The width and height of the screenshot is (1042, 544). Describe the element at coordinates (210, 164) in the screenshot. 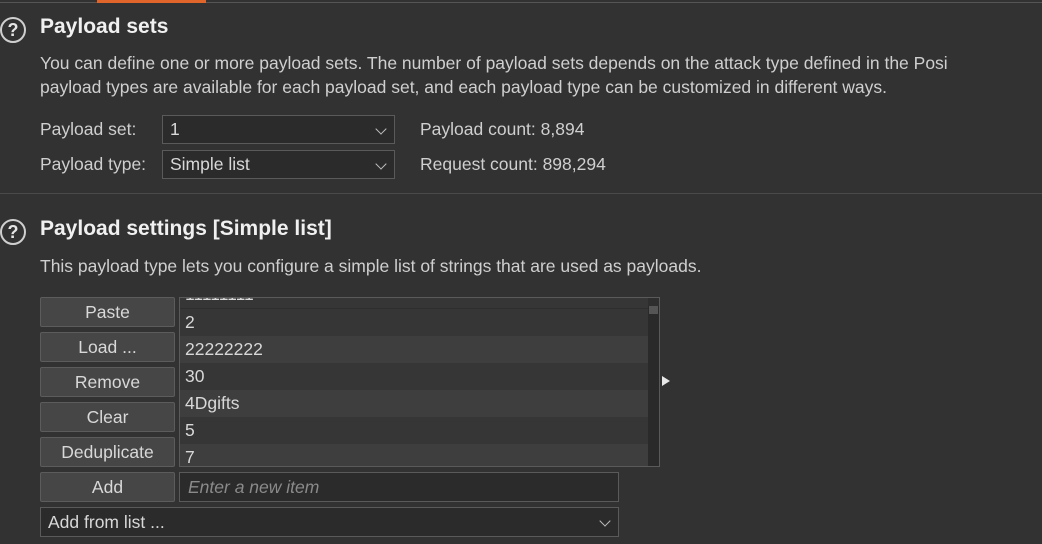

I see `payload-type-value: Simple list` at that location.